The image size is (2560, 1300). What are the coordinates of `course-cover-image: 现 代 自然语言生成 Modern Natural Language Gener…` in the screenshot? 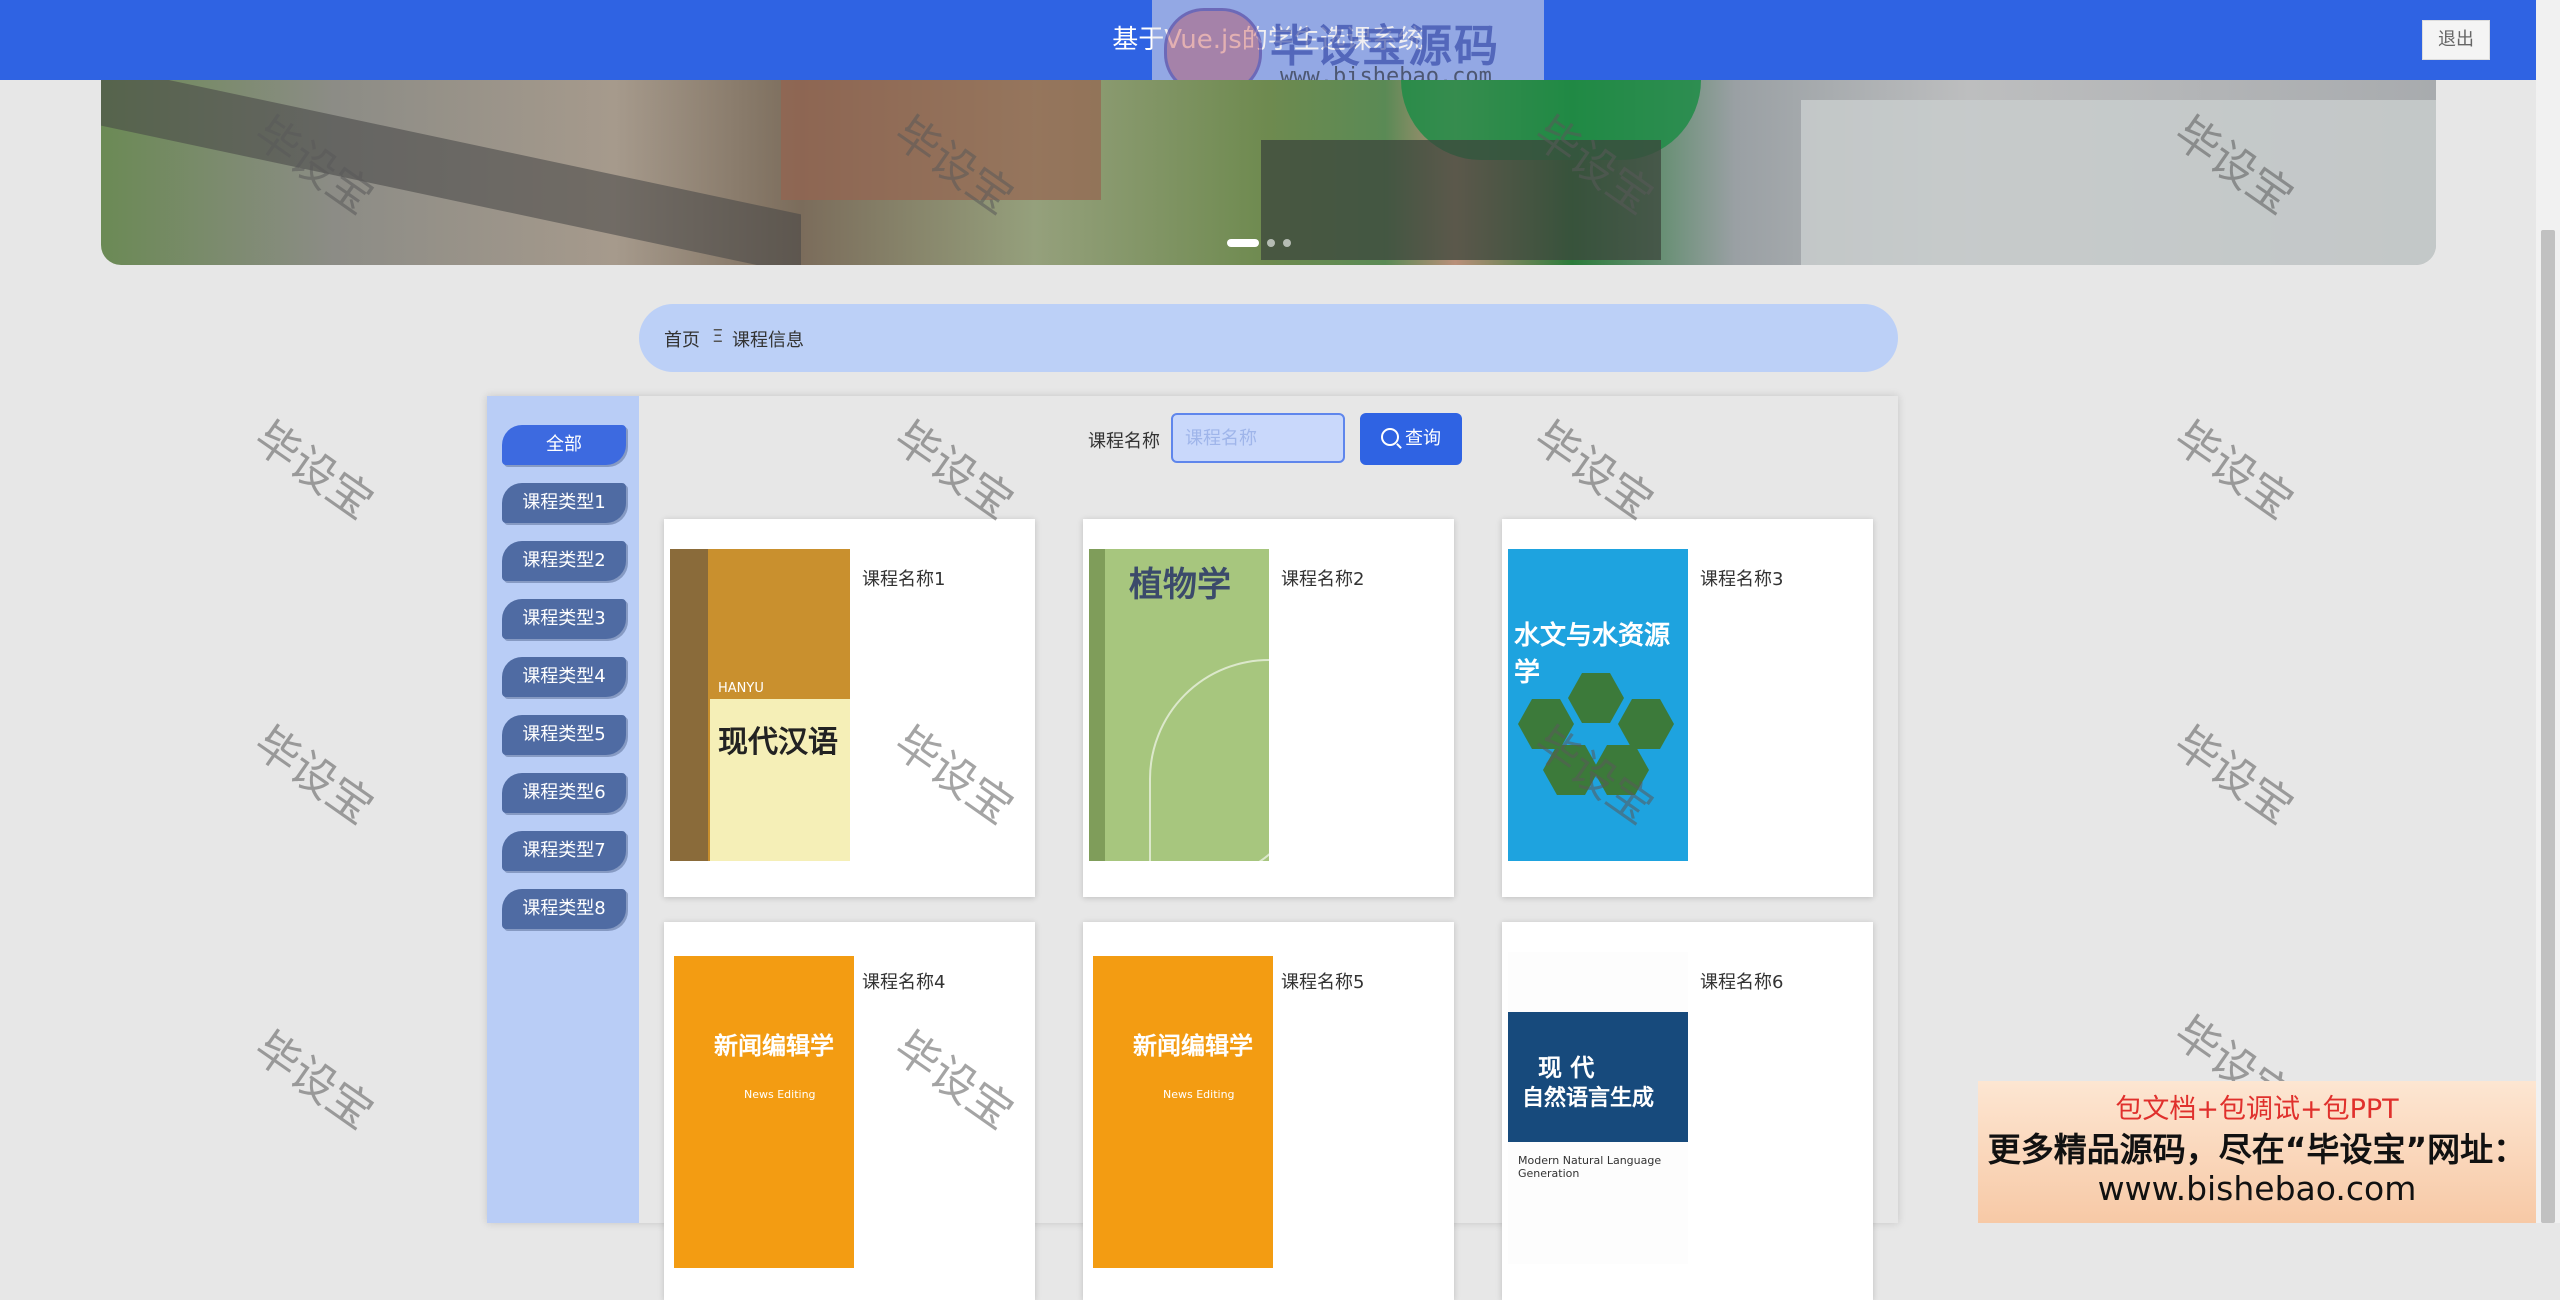 It's located at (1598, 1108).